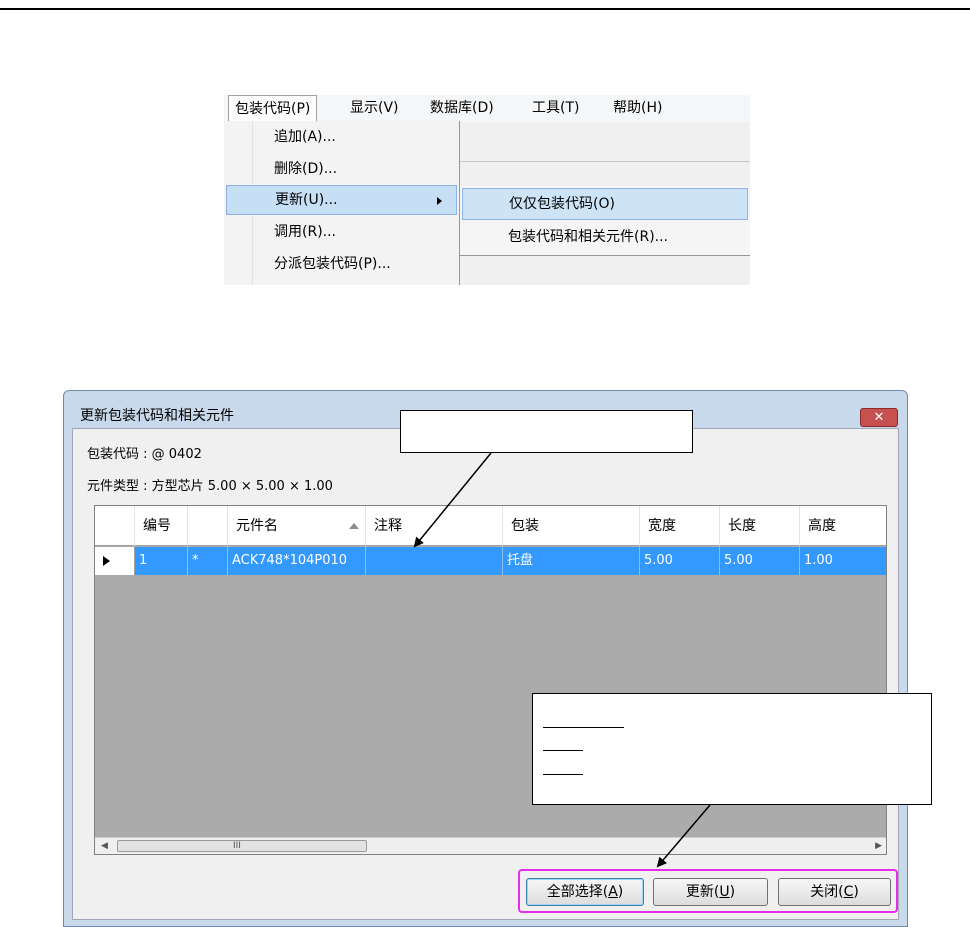 The image size is (970, 927). What do you see at coordinates (571, 561) in the screenshot?
I see `cell-package: 托盘` at bounding box center [571, 561].